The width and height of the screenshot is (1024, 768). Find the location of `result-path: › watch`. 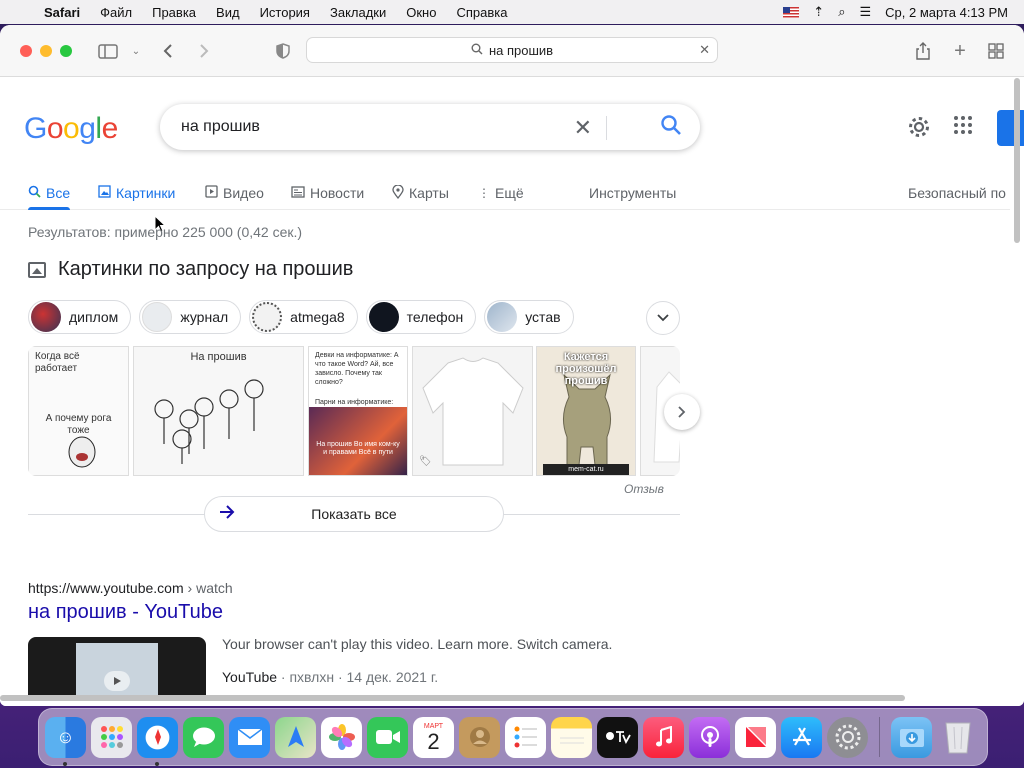

result-path: › watch is located at coordinates (208, 588).